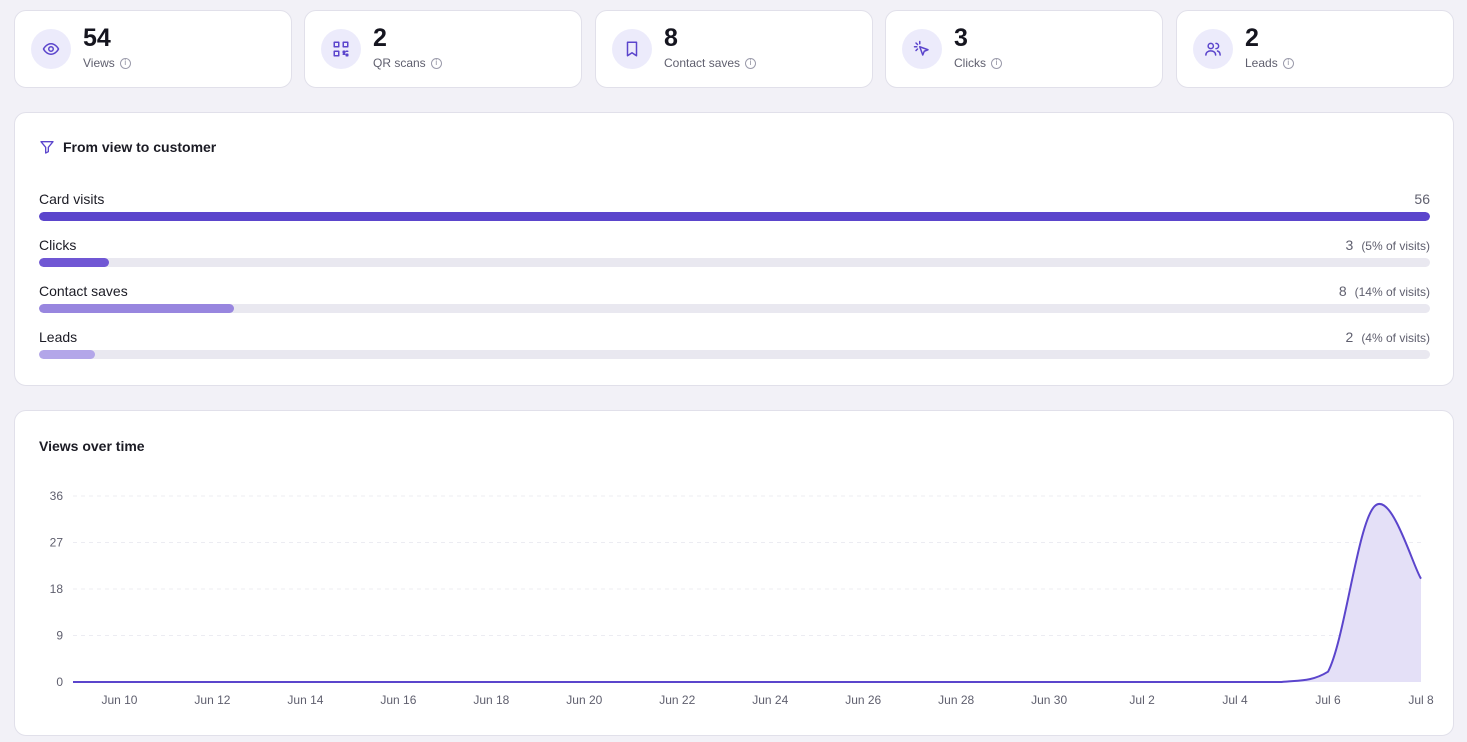 The width and height of the screenshot is (1467, 742). What do you see at coordinates (956, 700) in the screenshot?
I see `x-tick-label: Jun 28` at bounding box center [956, 700].